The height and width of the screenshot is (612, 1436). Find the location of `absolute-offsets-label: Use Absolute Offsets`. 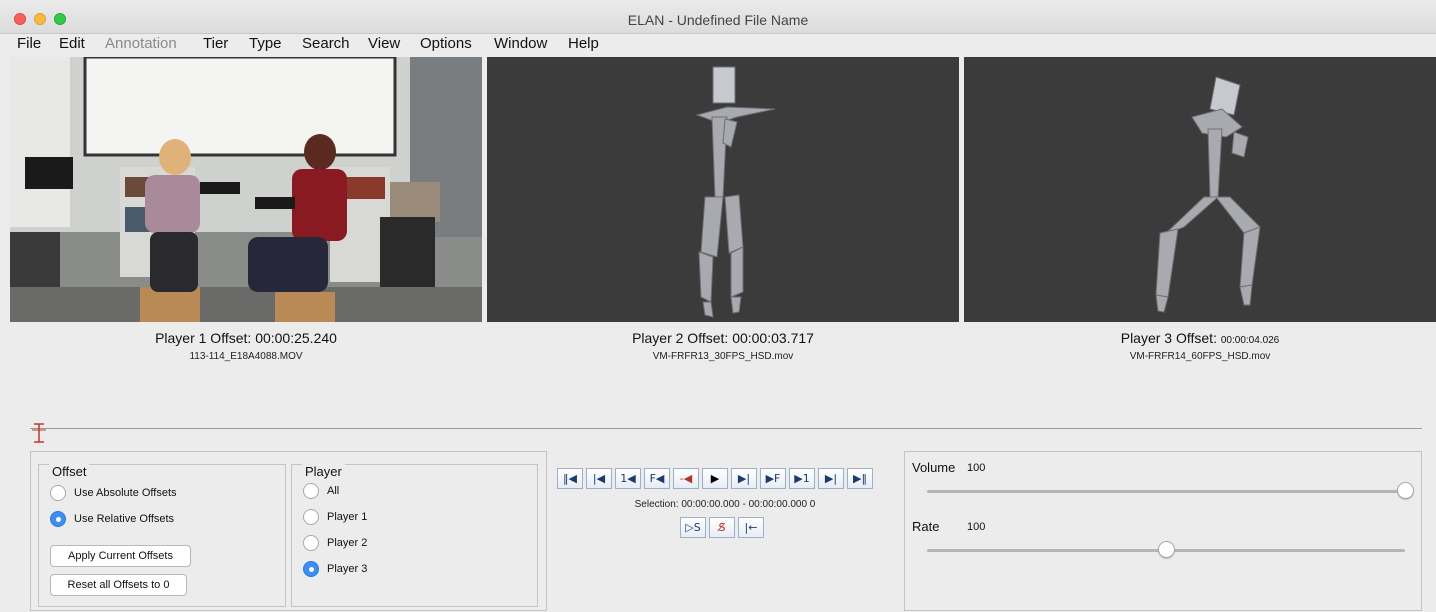

absolute-offsets-label: Use Absolute Offsets is located at coordinates (125, 493).